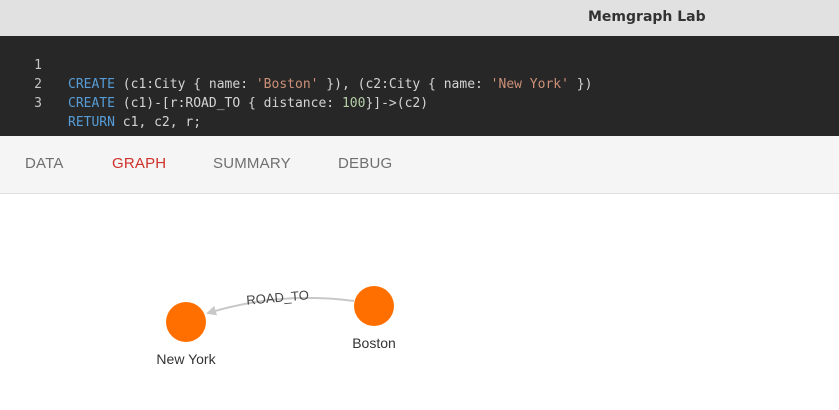 The width and height of the screenshot is (839, 410). Describe the element at coordinates (228, 103) in the screenshot. I see `code-token: (c1)-[r:ROAD_TO { distance:` at that location.